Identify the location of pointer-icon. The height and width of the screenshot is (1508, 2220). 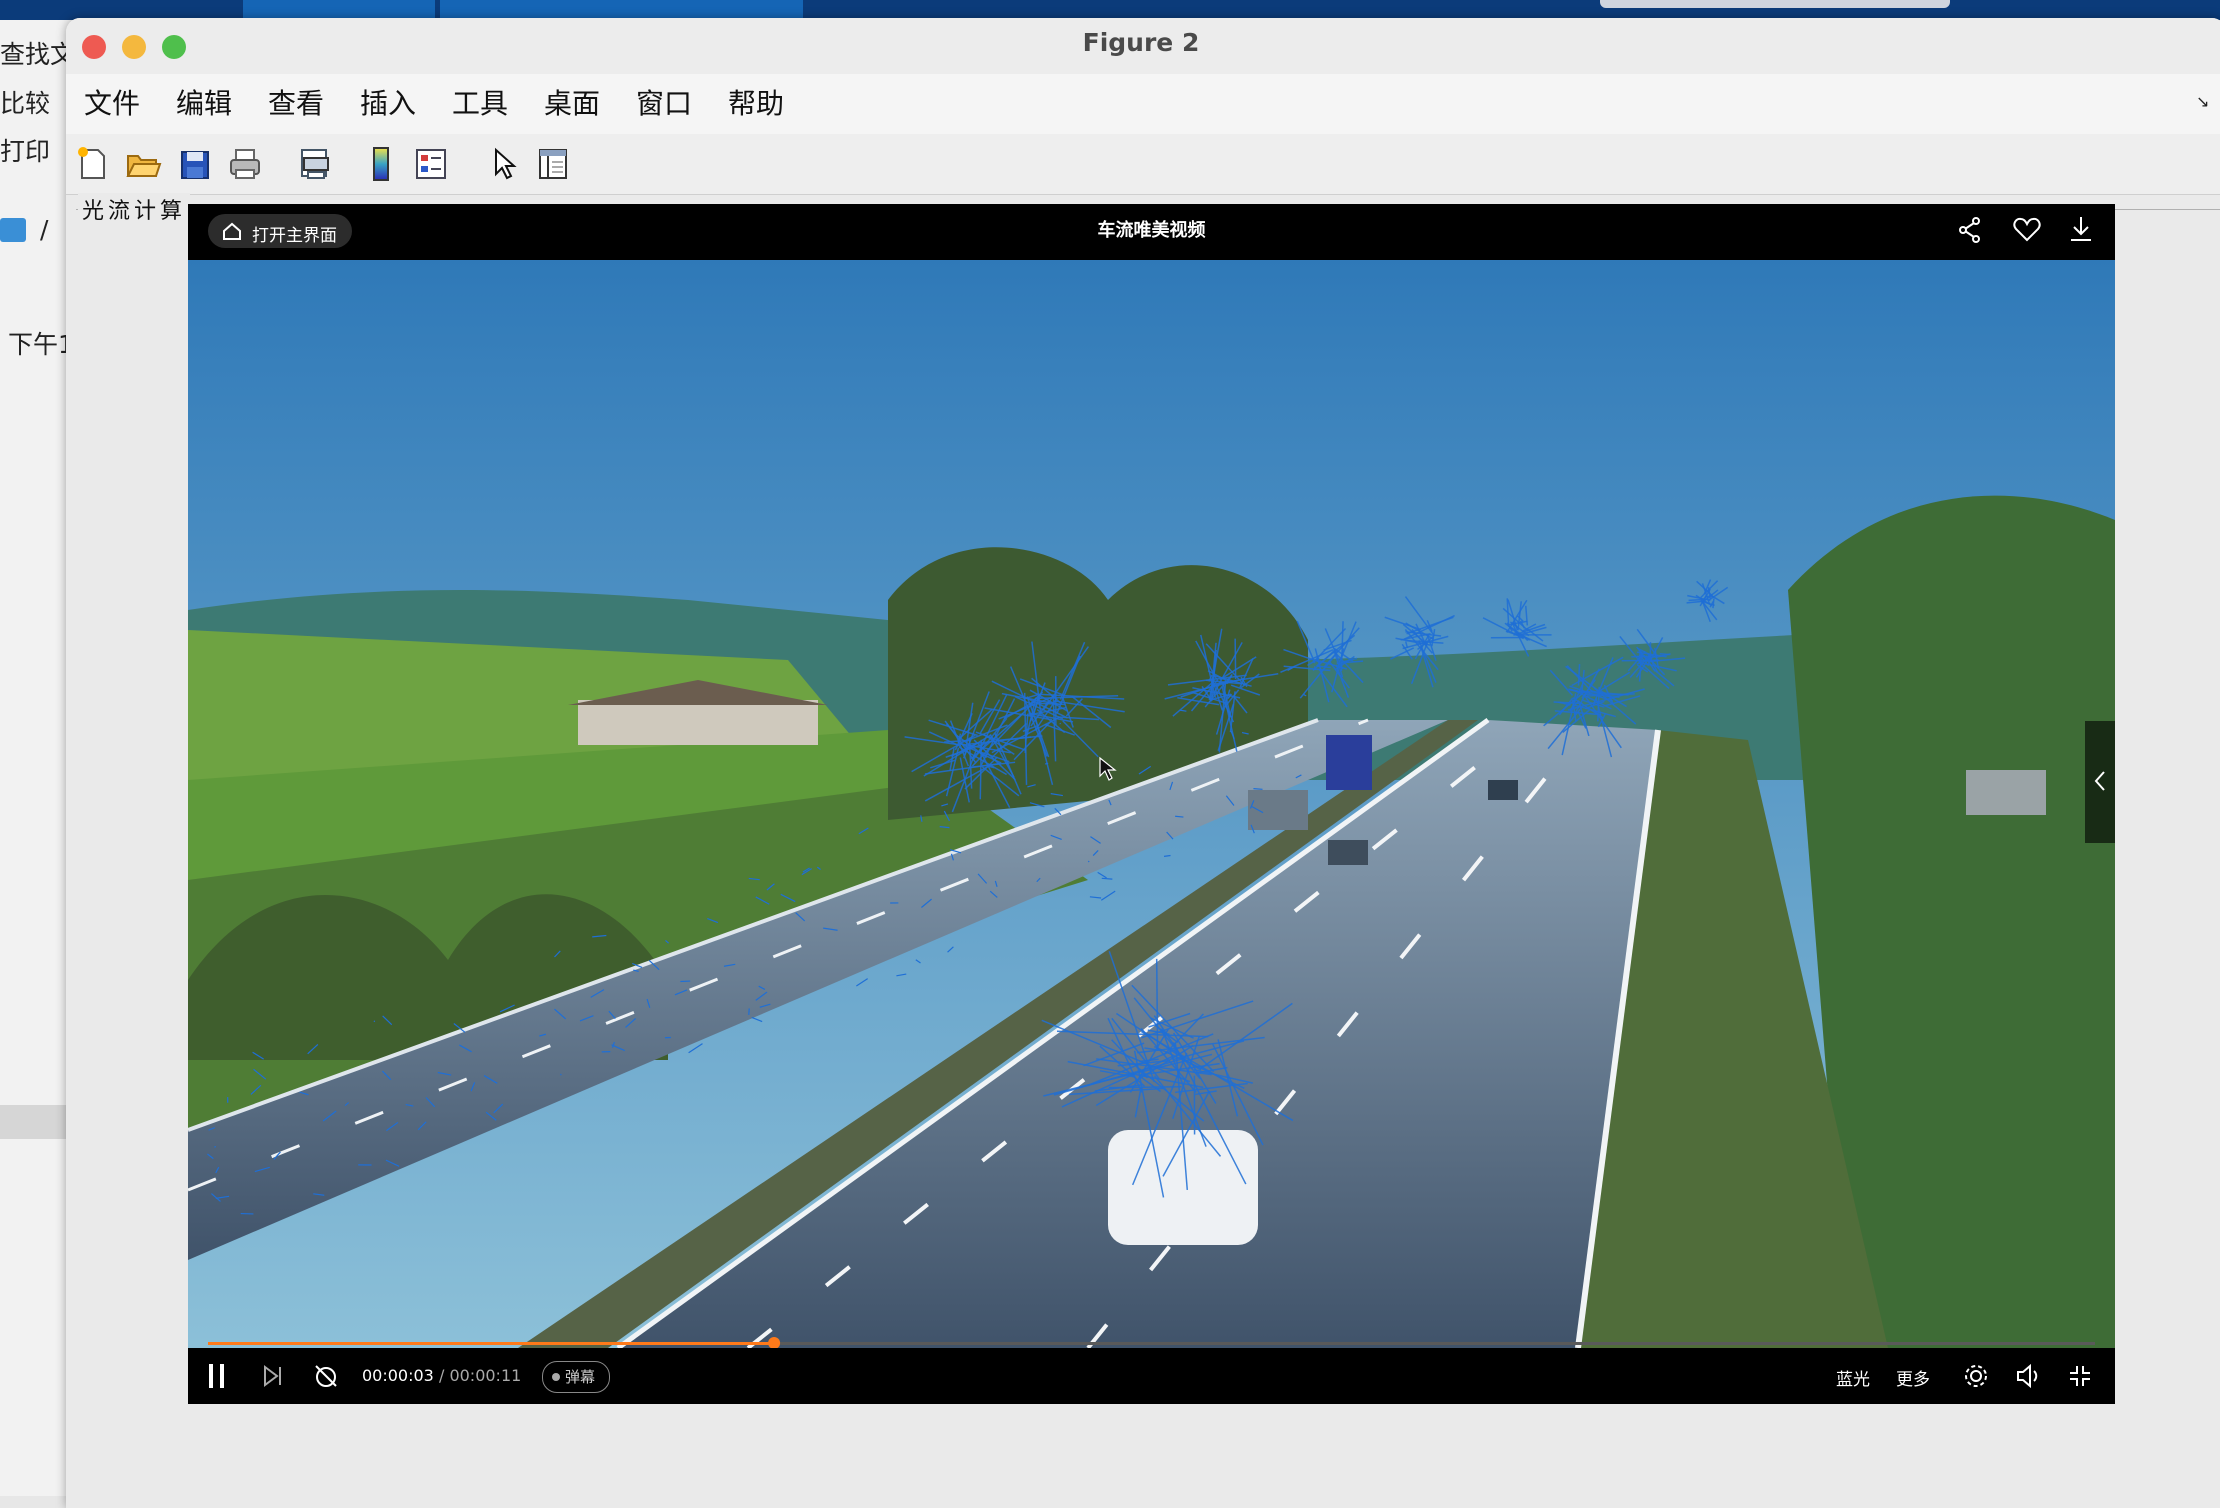
(503, 164).